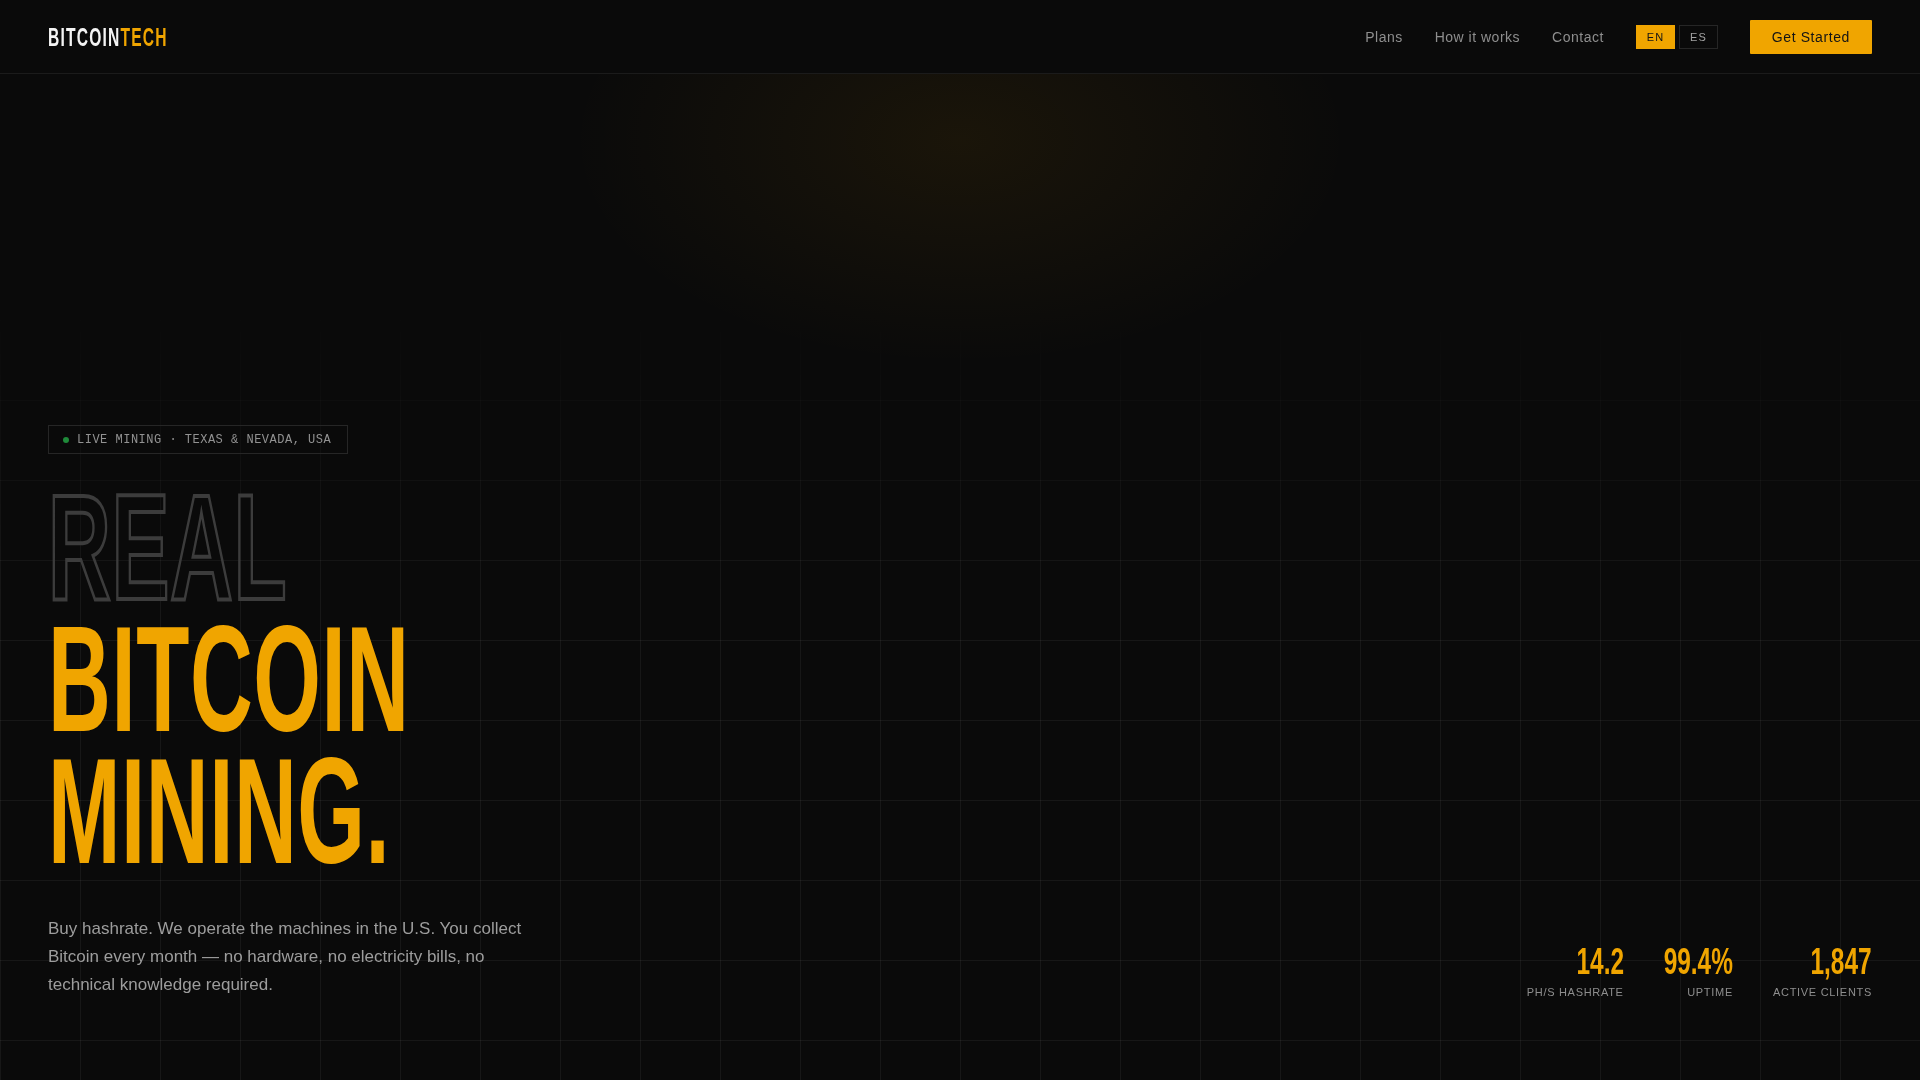 The width and height of the screenshot is (1920, 1080). Describe the element at coordinates (285, 957) in the screenshot. I see `hero-description: Buy hashrate. We operate the machines in the U.S. You collect Bitcoin every month — no hardware, no electricity bills, no technical knowledge required.` at that location.